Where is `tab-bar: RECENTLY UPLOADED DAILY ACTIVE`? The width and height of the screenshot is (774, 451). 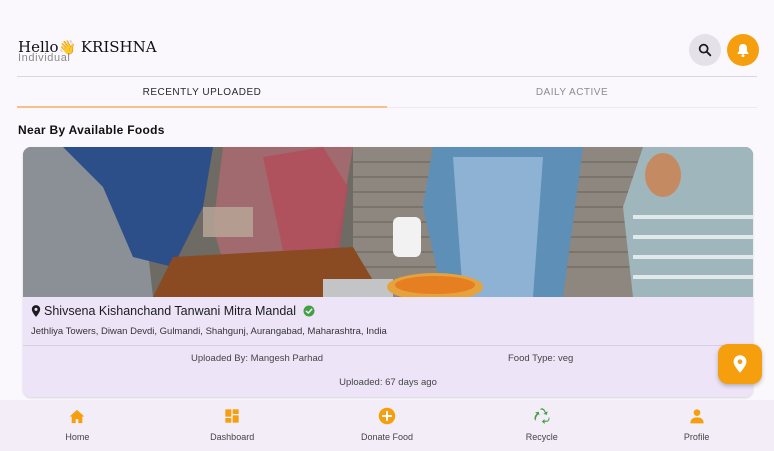
tab-bar: RECENTLY UPLOADED DAILY ACTIVE is located at coordinates (387, 92).